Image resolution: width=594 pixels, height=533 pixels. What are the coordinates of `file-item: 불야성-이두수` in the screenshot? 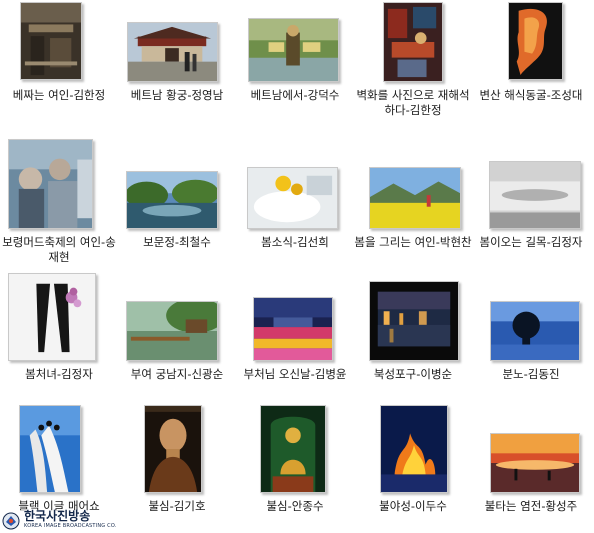 It's located at (413, 468).